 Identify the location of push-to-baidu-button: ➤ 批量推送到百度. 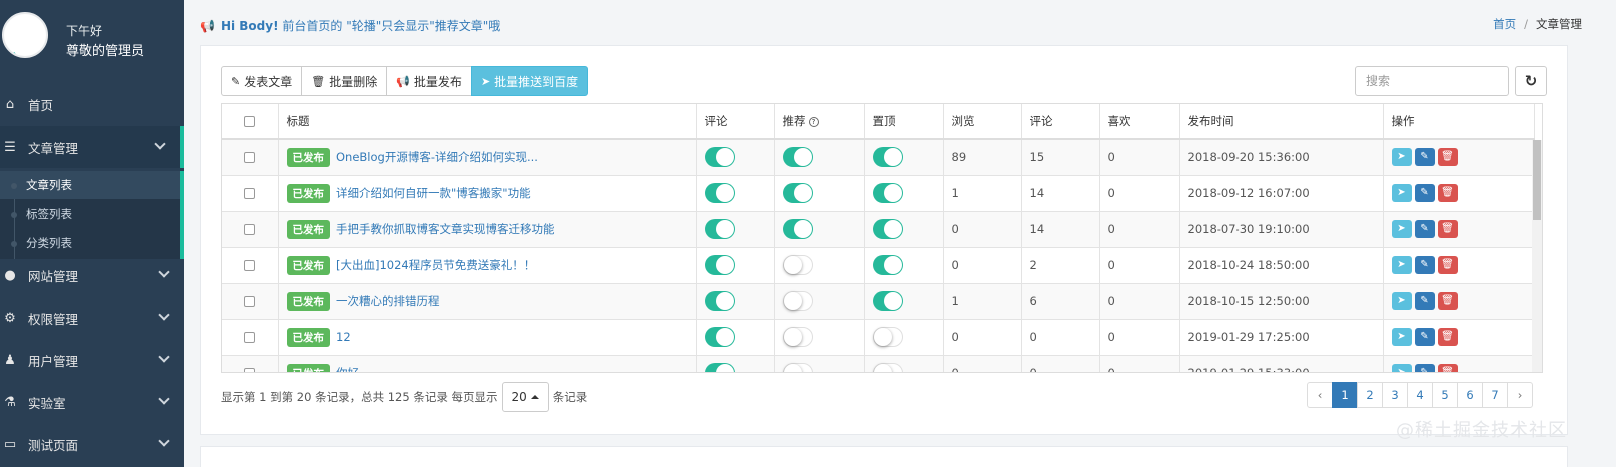
(529, 81).